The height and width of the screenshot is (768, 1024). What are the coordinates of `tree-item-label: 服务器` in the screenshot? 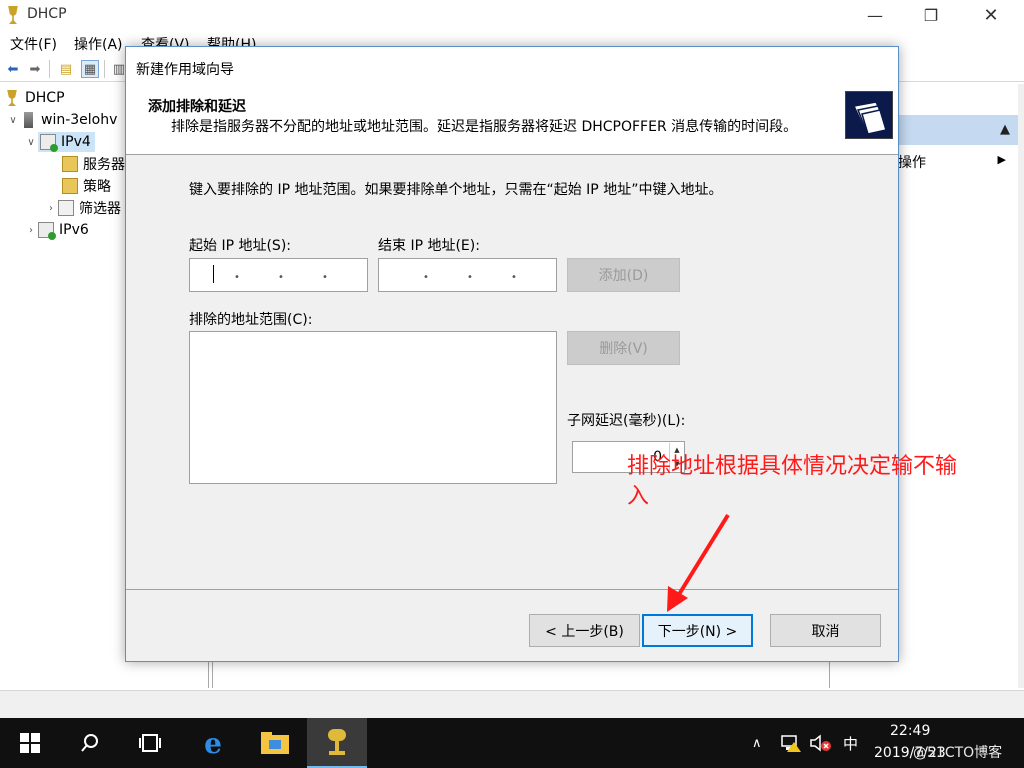 It's located at (104, 165).